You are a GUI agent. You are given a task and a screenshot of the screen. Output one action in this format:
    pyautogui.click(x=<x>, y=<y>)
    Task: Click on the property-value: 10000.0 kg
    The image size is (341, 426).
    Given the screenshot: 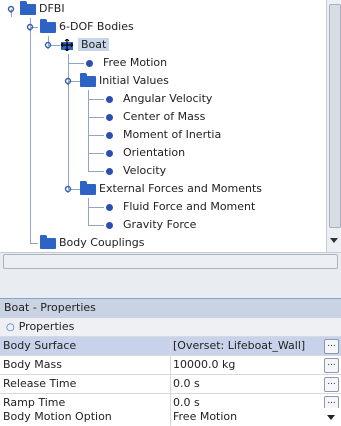 What is the action you would take?
    pyautogui.click(x=204, y=365)
    